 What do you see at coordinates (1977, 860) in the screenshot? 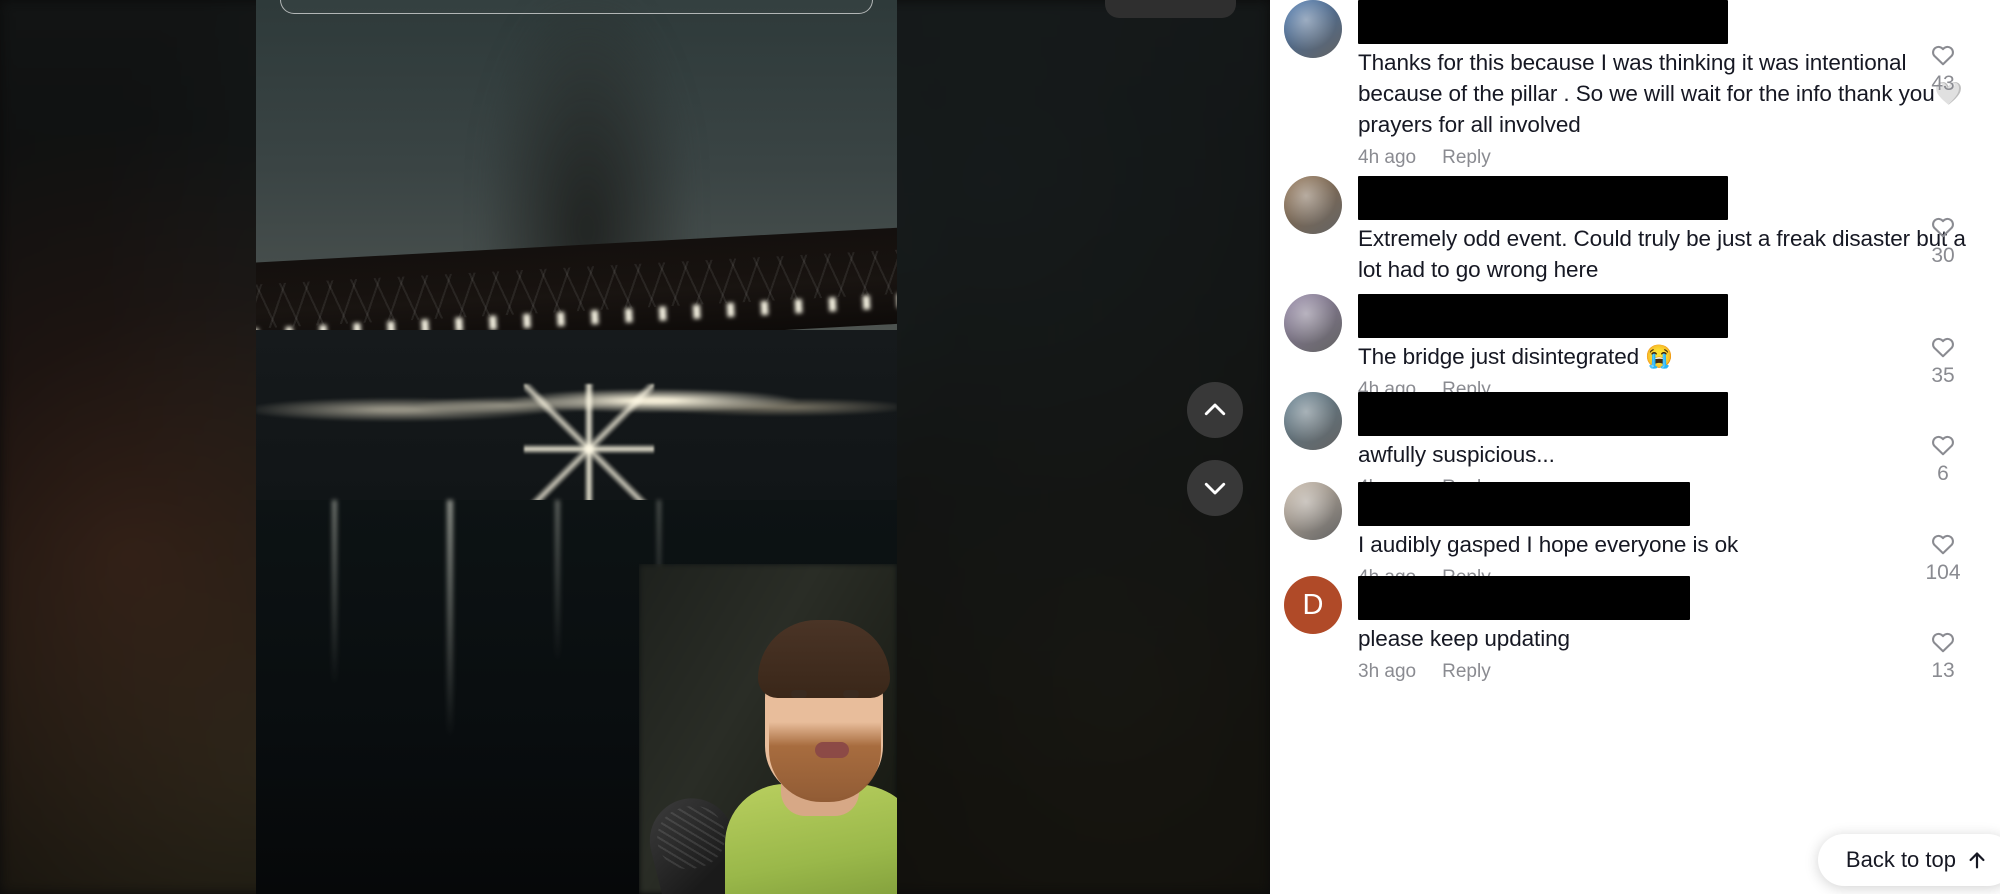
I see `arrow-up-icon` at bounding box center [1977, 860].